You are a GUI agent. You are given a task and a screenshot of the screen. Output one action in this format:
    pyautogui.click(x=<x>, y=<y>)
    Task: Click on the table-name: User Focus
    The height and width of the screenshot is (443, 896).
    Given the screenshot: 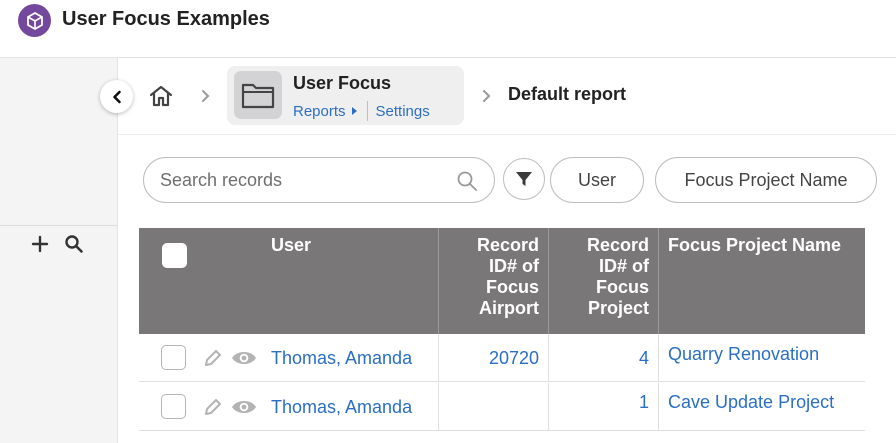 What is the action you would take?
    pyautogui.click(x=342, y=83)
    